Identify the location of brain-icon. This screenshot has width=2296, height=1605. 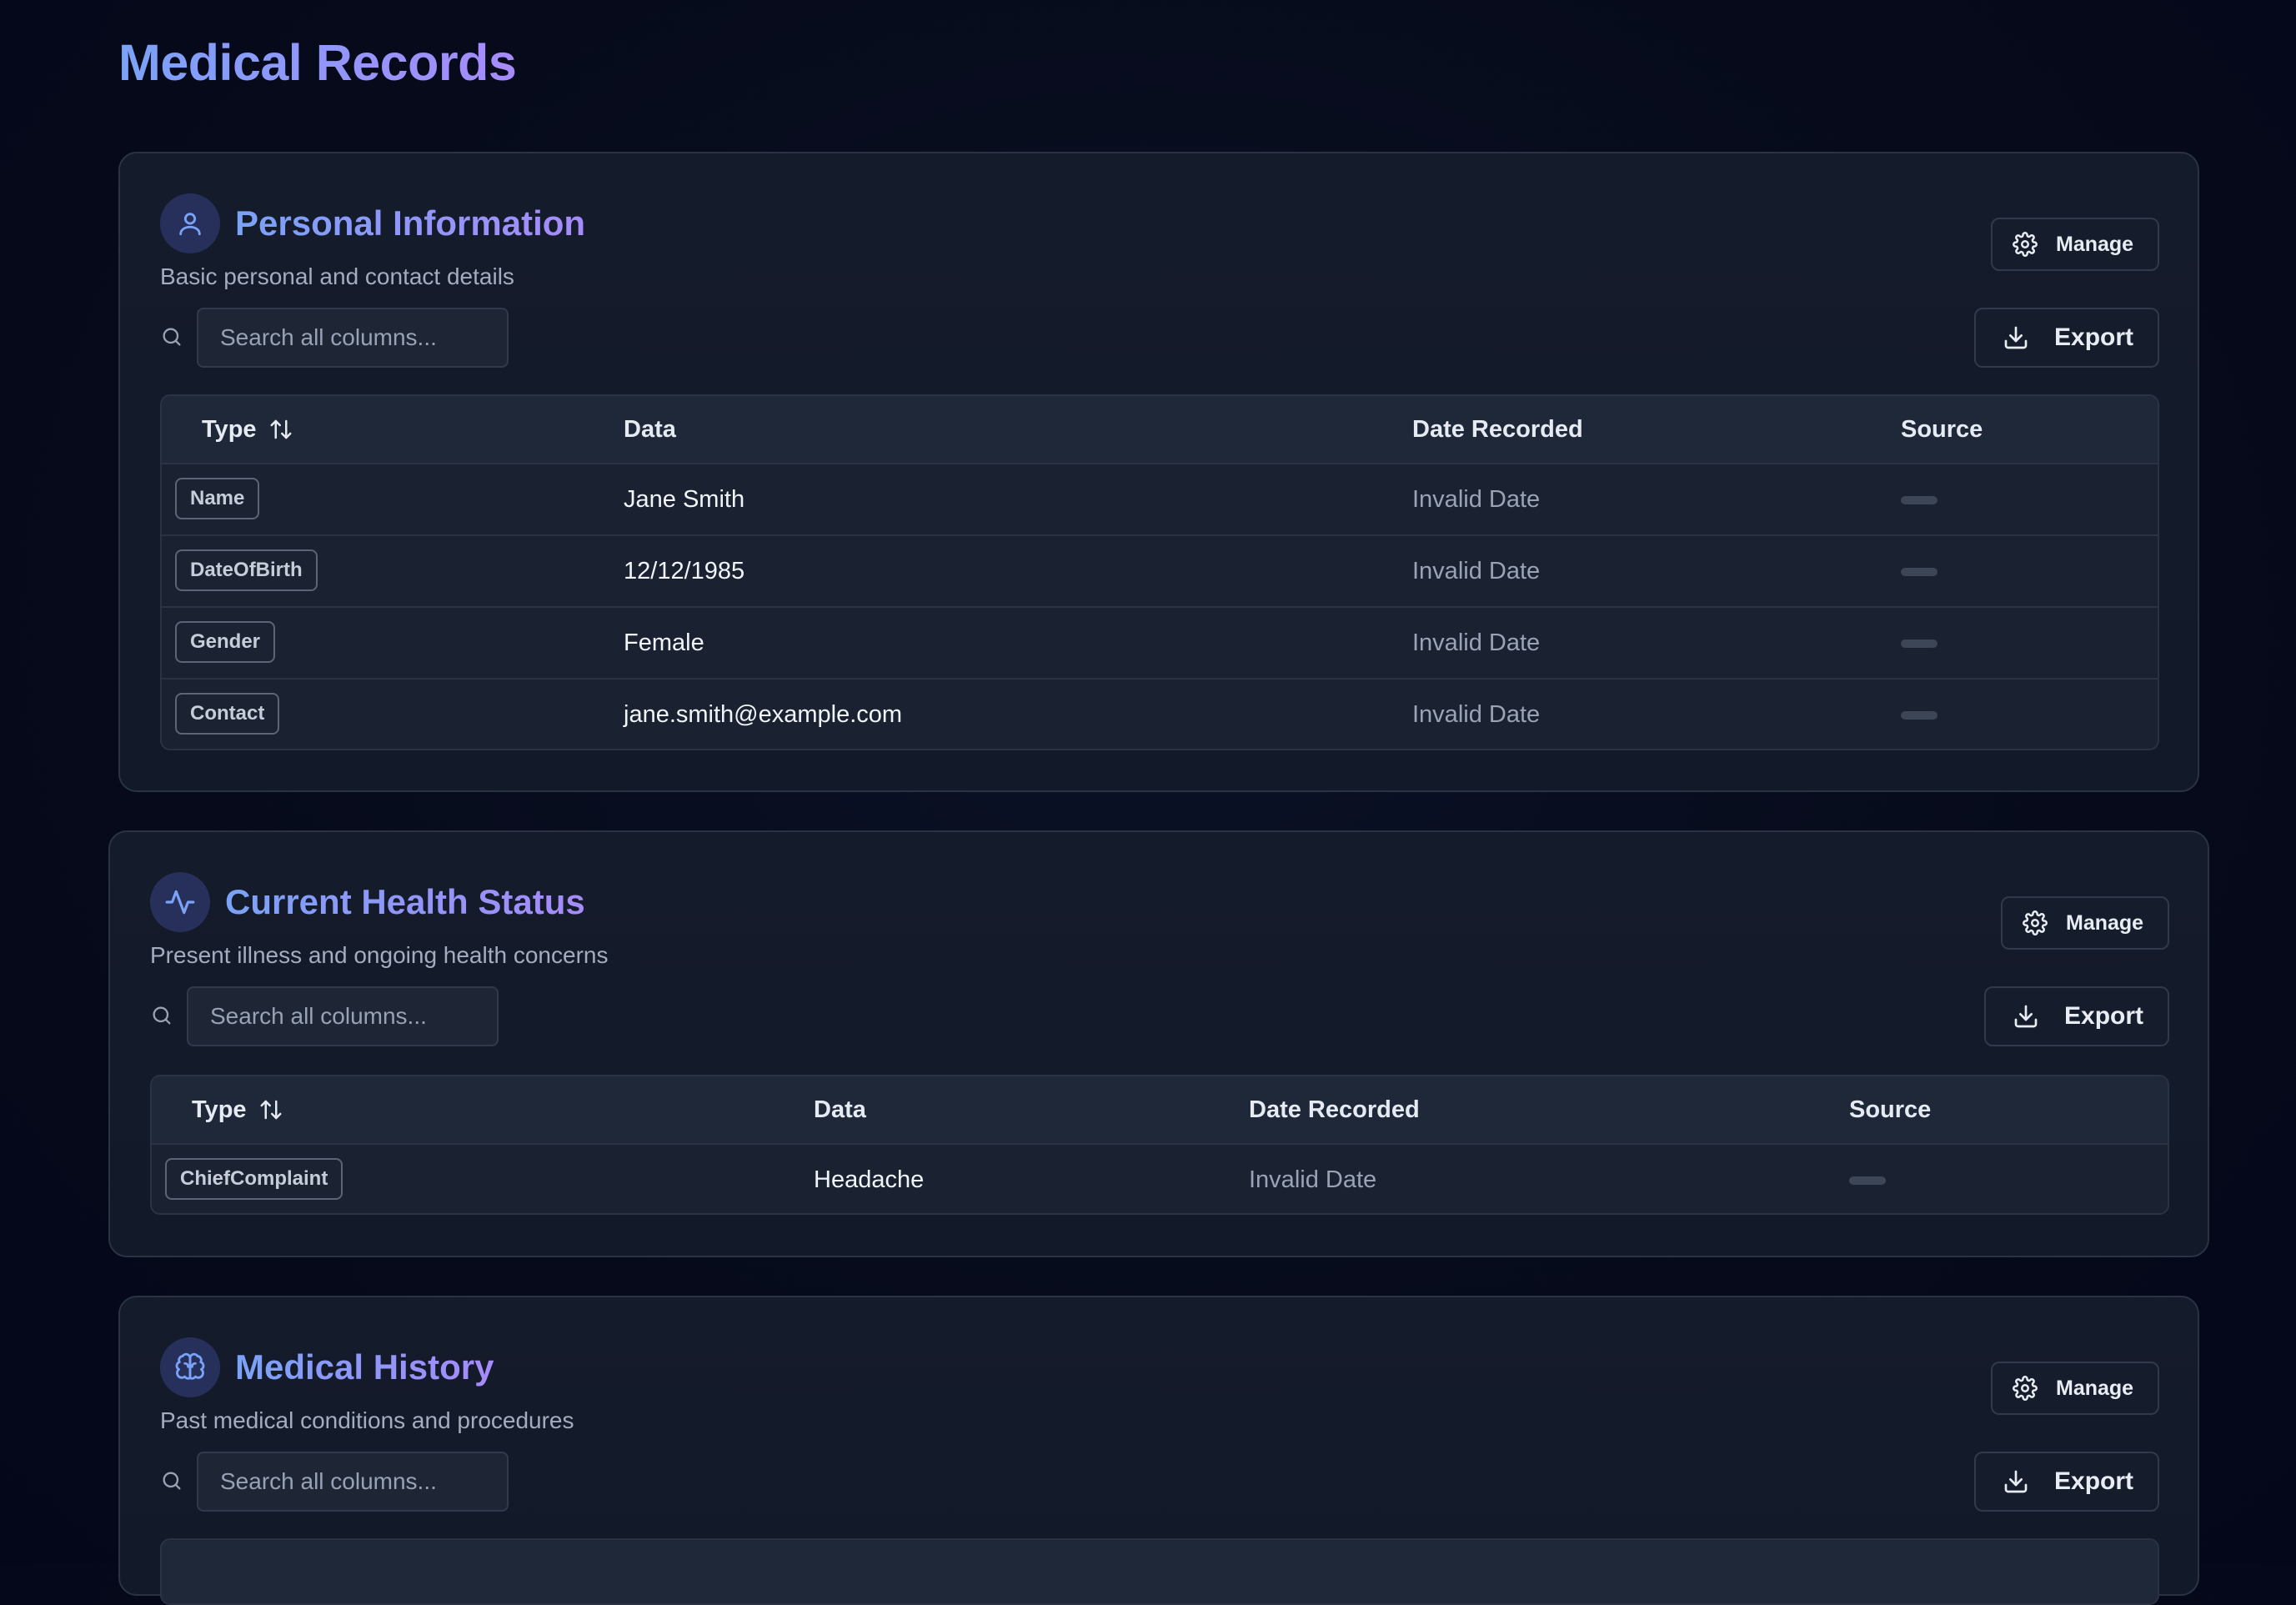
(190, 1367).